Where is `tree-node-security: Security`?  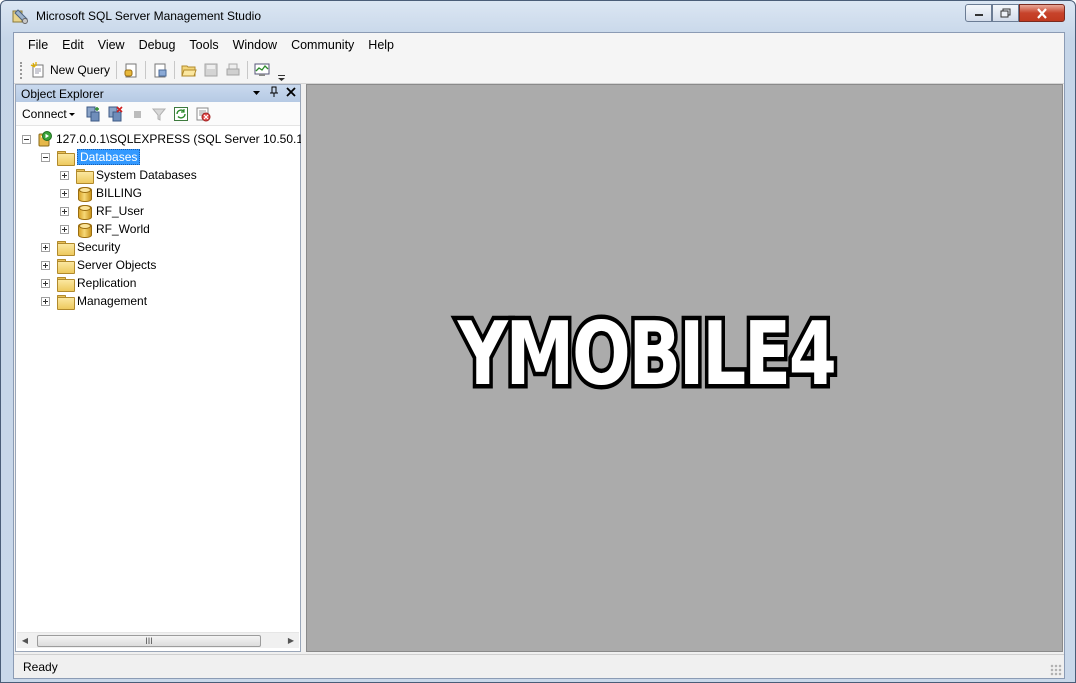
tree-node-security: Security is located at coordinates (80, 247).